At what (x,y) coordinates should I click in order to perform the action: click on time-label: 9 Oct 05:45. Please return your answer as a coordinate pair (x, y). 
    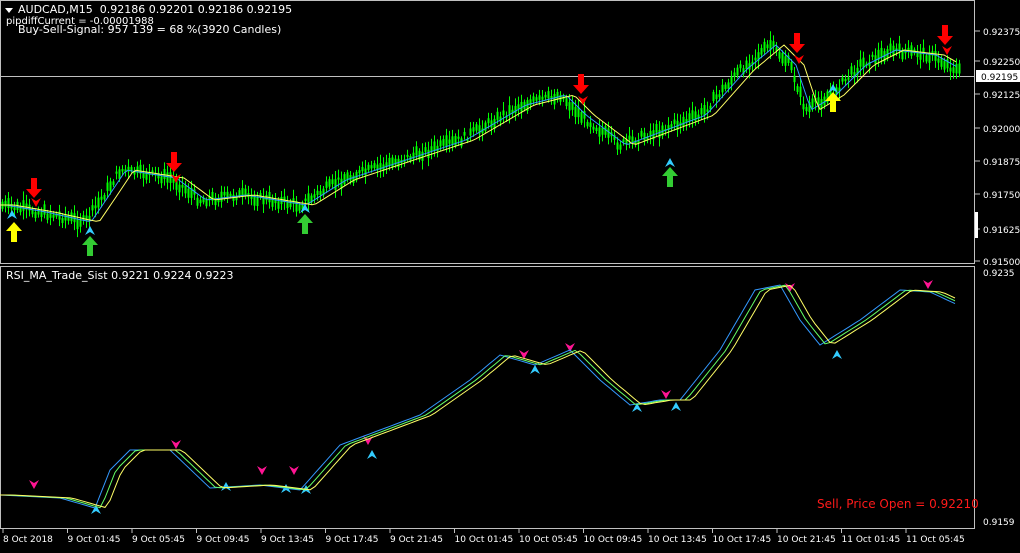
    Looking at the image, I should click on (158, 540).